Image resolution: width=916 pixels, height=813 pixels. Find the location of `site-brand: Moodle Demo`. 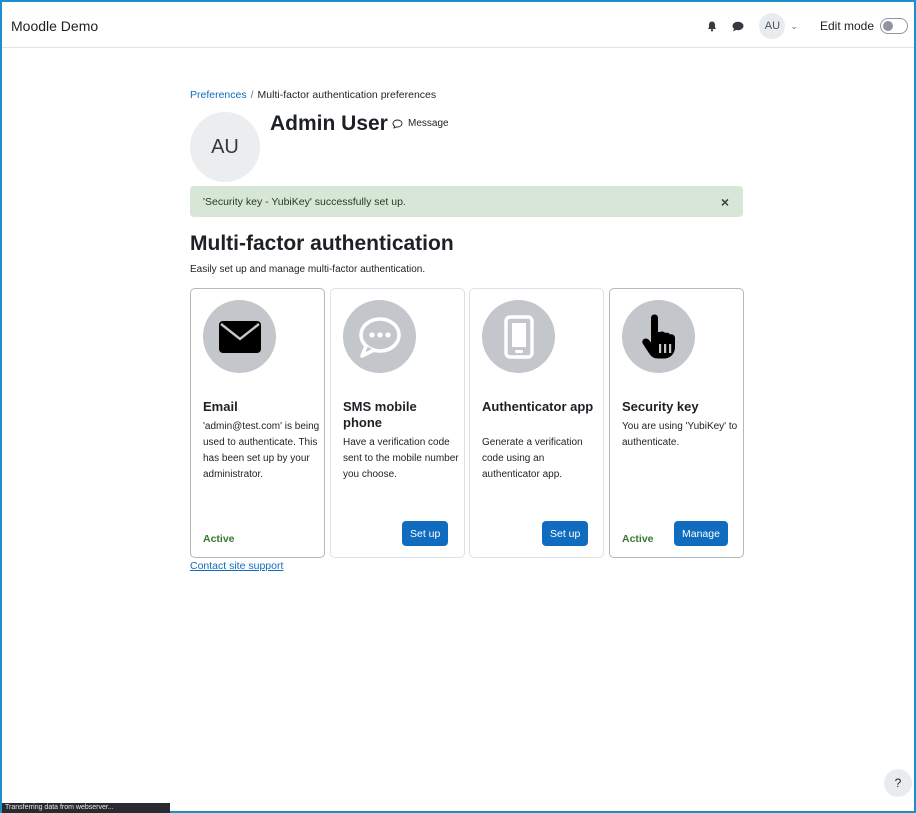

site-brand: Moodle Demo is located at coordinates (54, 26).